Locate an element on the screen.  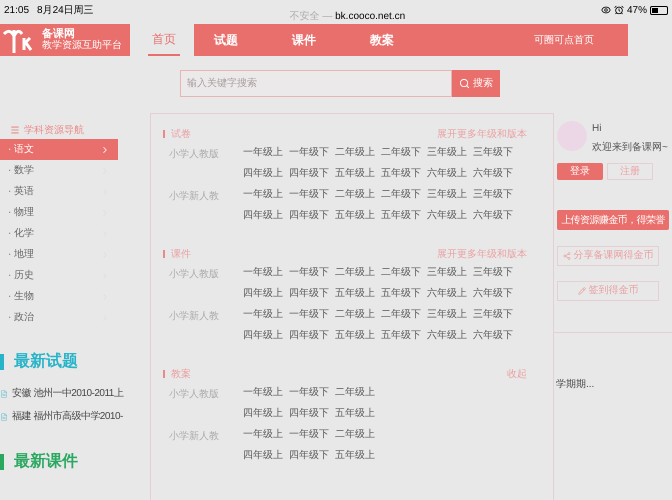
logo-subtitle: 教学资源互助平台 is located at coordinates (82, 46).